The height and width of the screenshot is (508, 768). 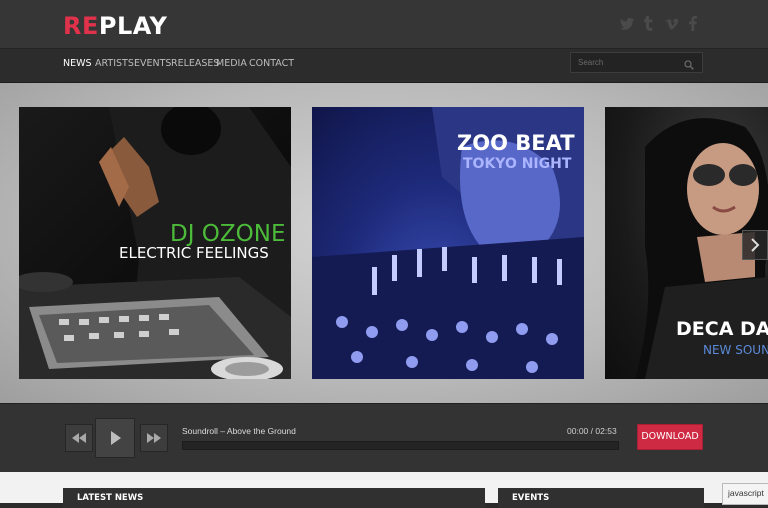 What do you see at coordinates (517, 164) in the screenshot?
I see `slide-subtitle: TOKYO NIGHT` at bounding box center [517, 164].